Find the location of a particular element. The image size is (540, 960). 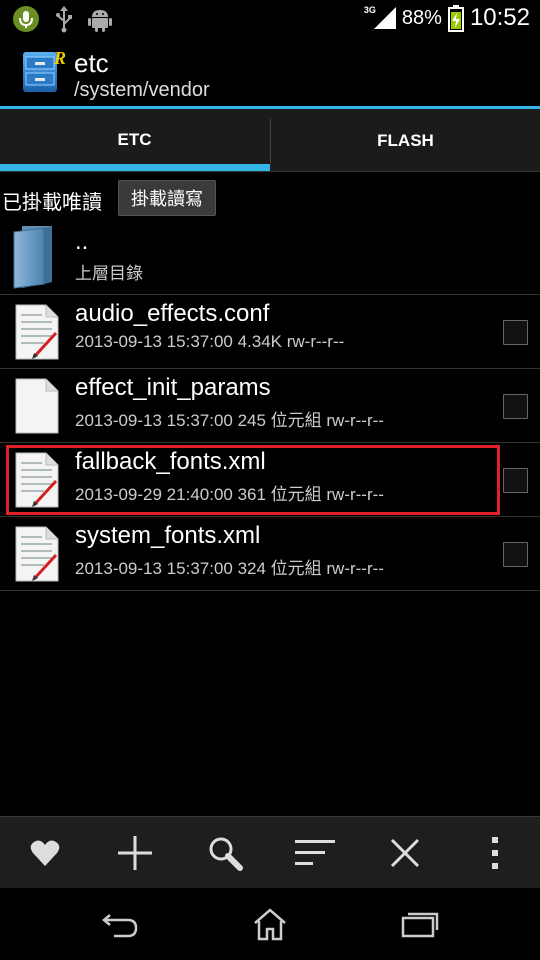

search-icon is located at coordinates (226, 854).